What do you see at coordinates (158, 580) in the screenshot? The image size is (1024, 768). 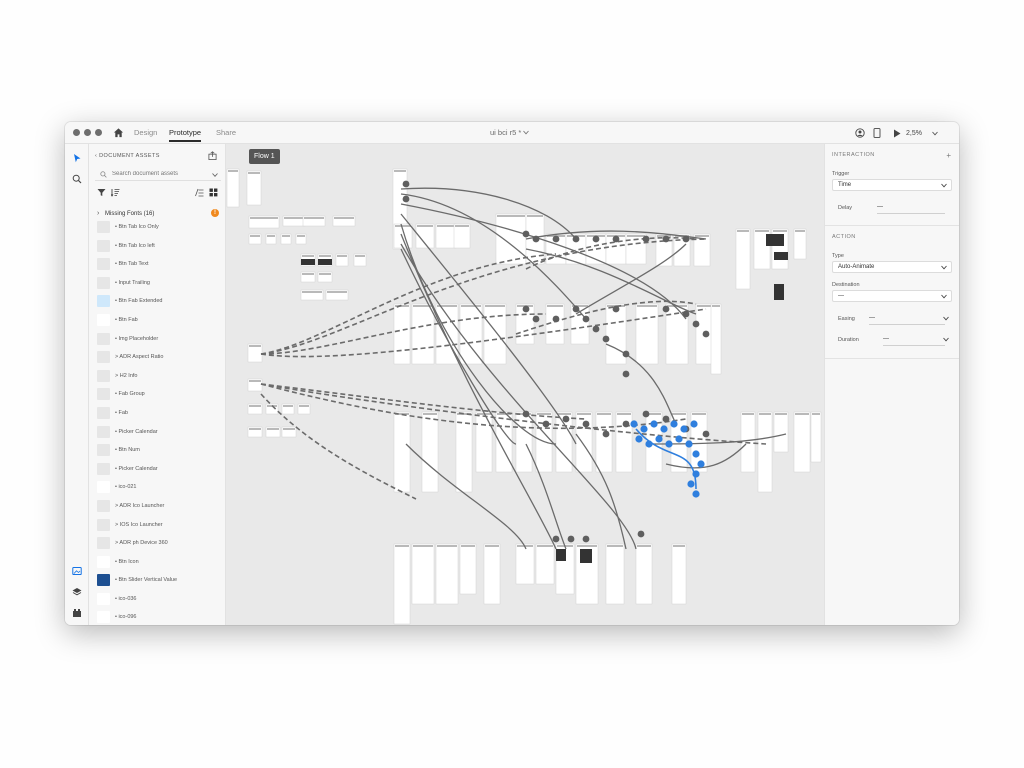 I see `asset-item: • Btn Slider Vertical Value` at bounding box center [158, 580].